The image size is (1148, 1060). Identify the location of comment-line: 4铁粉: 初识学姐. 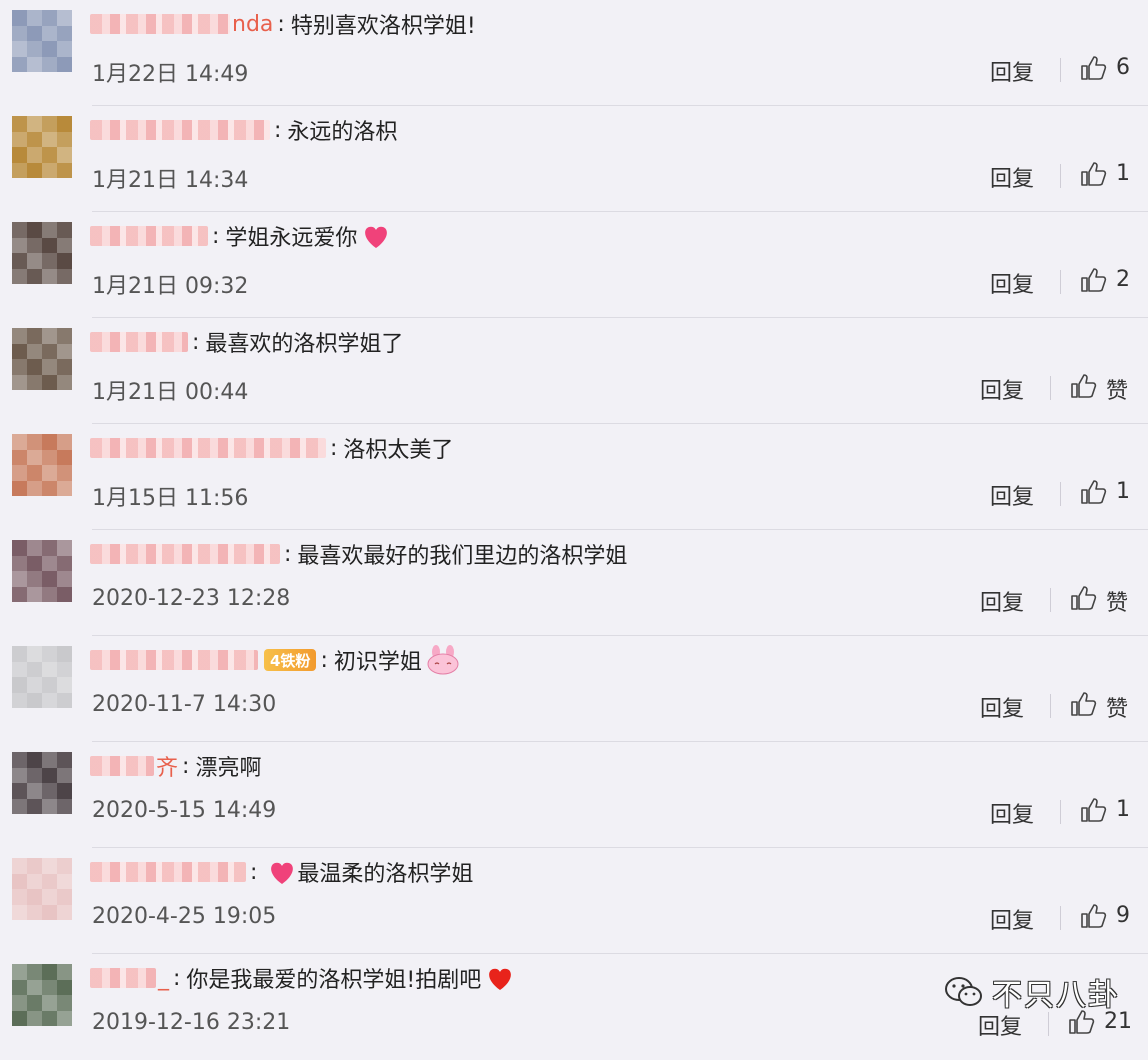
(275, 660).